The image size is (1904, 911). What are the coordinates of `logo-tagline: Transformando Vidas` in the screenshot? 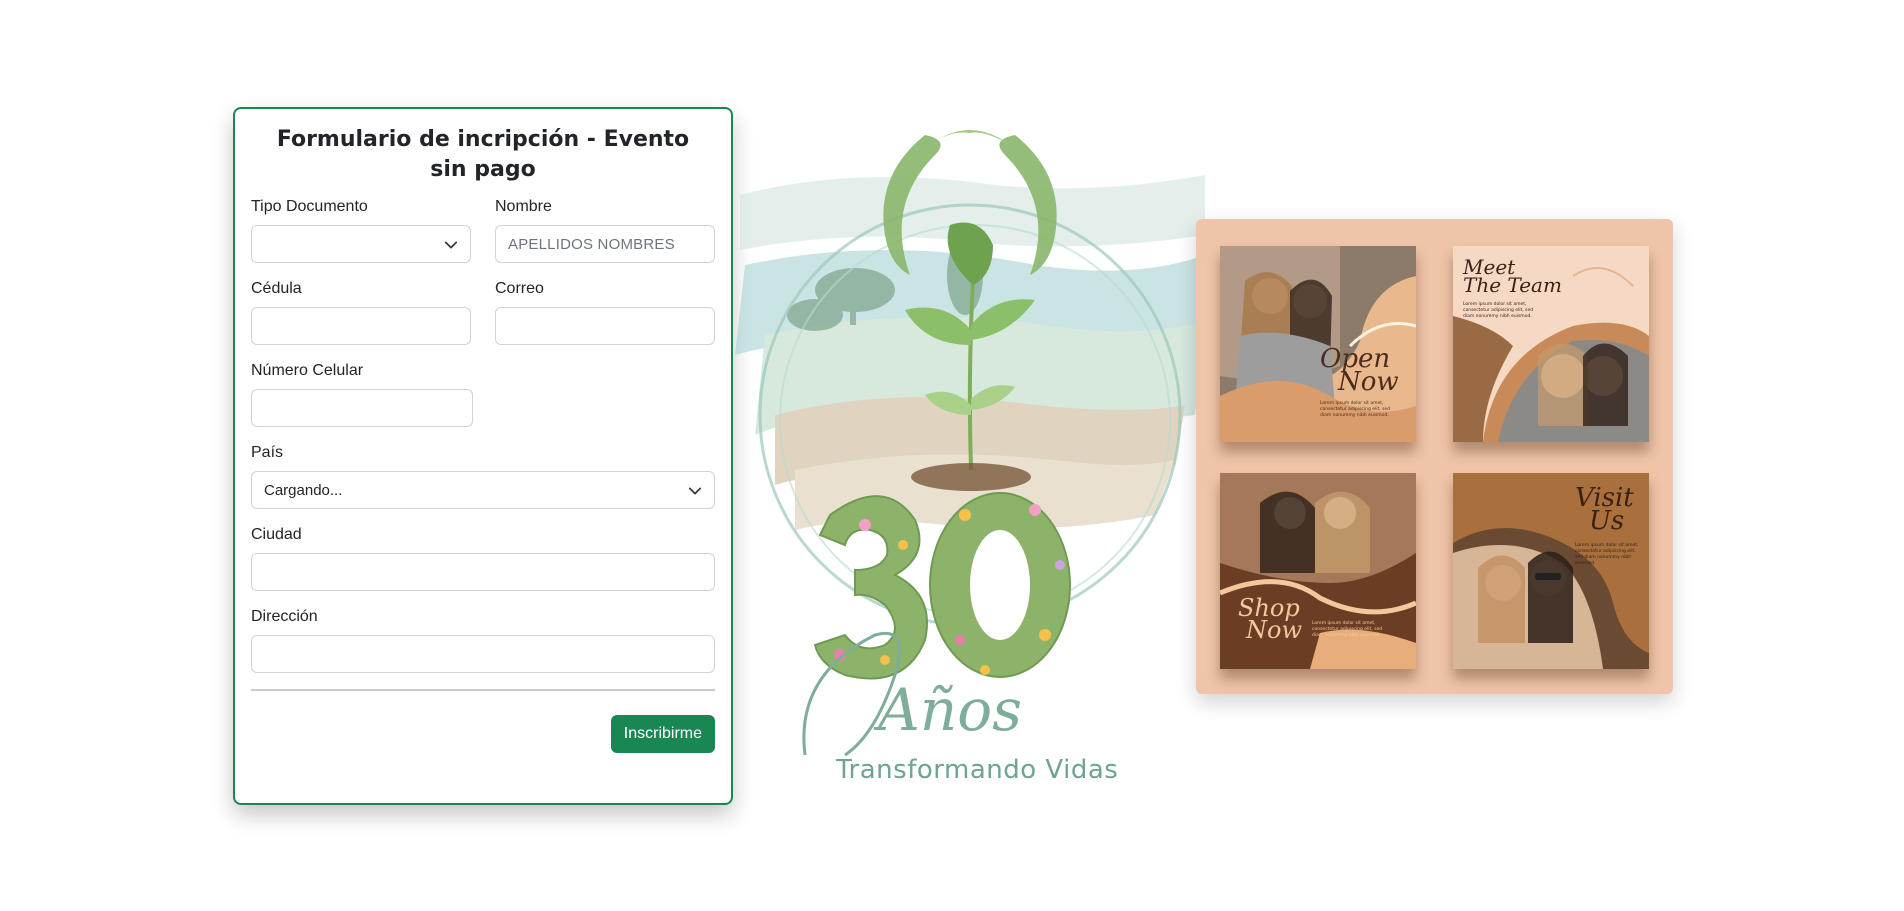 It's located at (977, 770).